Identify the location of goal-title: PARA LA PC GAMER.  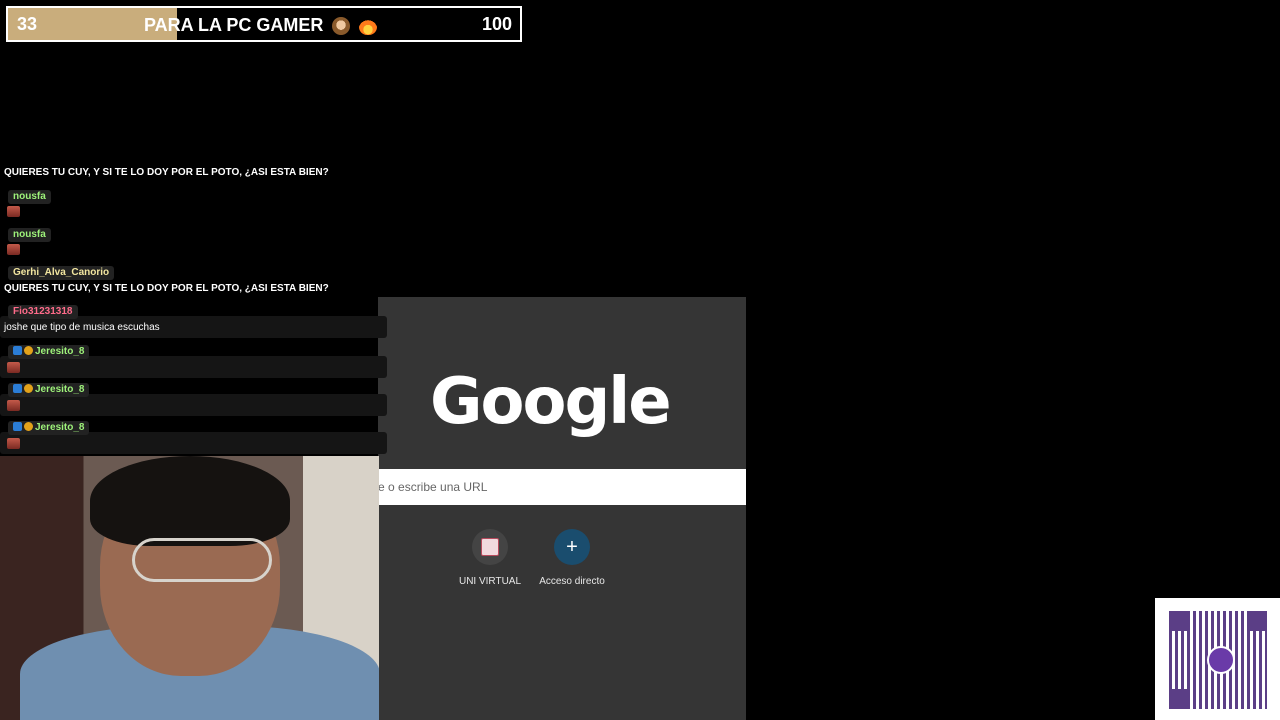
(234, 25).